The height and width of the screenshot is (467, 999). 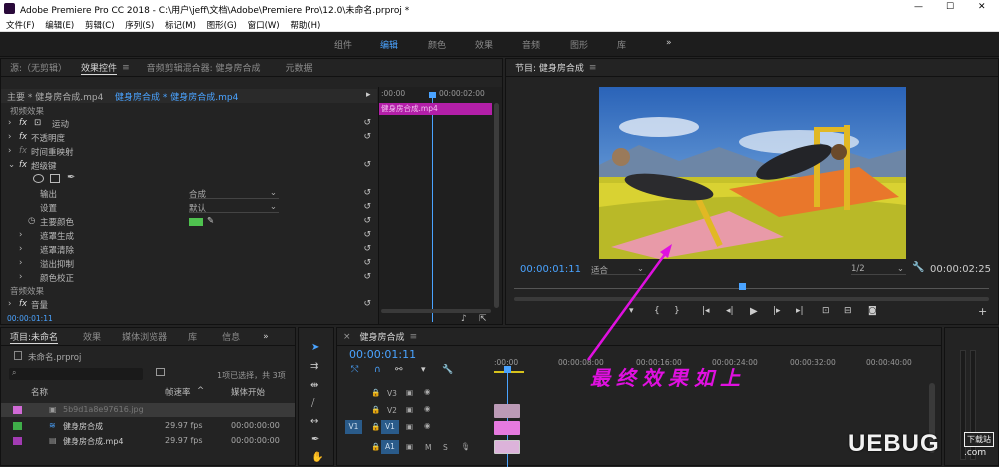 What do you see at coordinates (178, 392) in the screenshot?
I see `column-frame-rate: 帧速率` at bounding box center [178, 392].